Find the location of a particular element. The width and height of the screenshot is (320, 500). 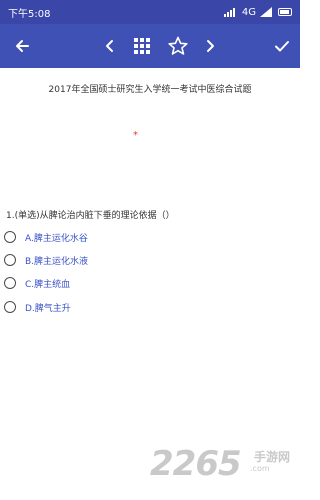

watermark-brand: 2265 is located at coordinates (196, 464).